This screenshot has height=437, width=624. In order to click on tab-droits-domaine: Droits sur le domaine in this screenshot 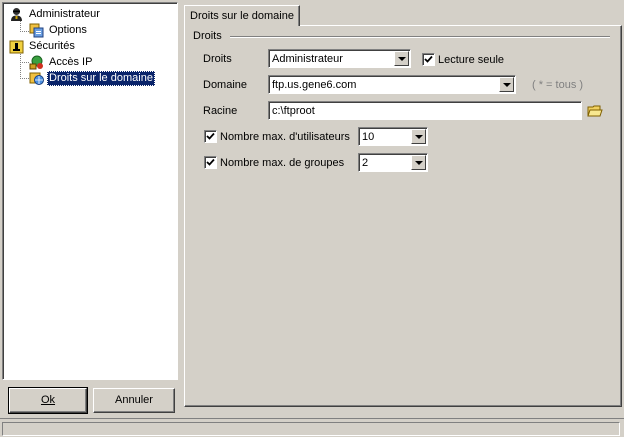, I will do `click(242, 15)`.